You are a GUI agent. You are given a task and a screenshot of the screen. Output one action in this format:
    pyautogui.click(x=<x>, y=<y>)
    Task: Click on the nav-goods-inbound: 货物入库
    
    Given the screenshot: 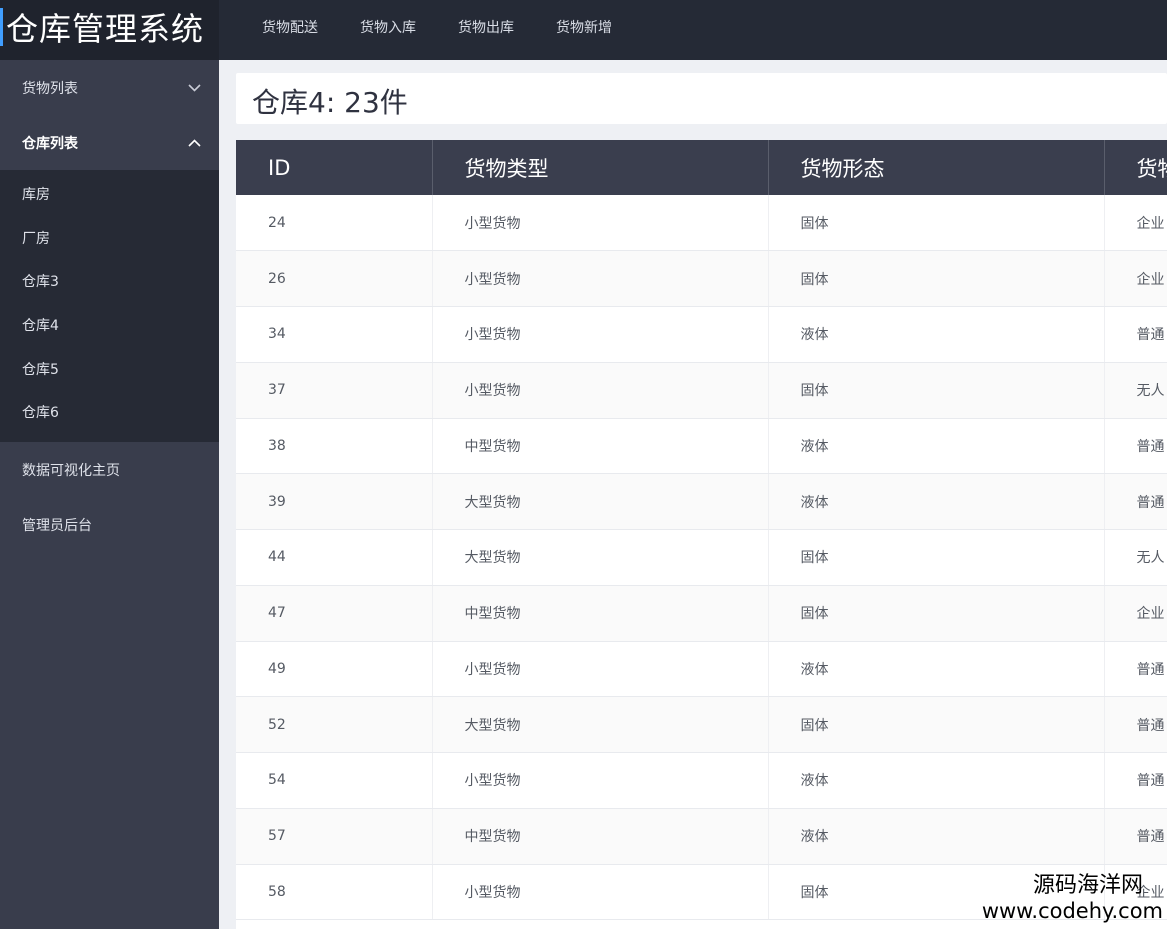 What is the action you would take?
    pyautogui.click(x=388, y=30)
    